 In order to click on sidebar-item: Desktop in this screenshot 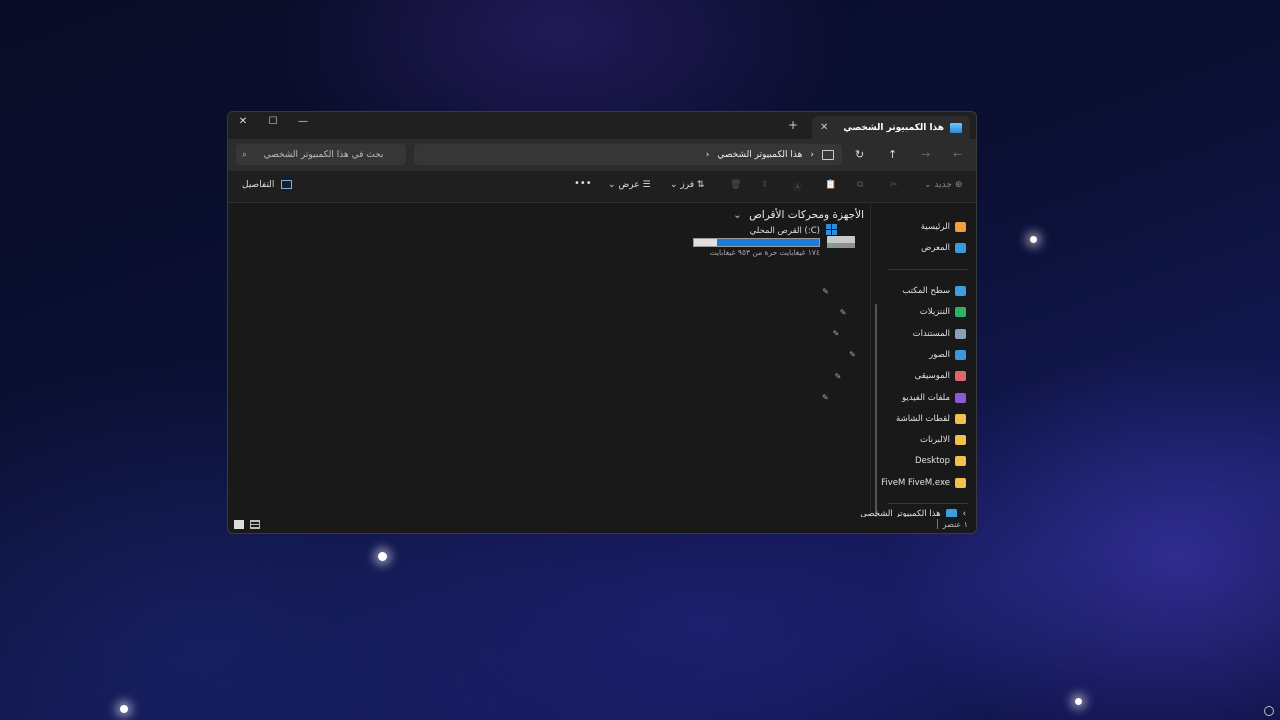, I will do `click(940, 461)`.